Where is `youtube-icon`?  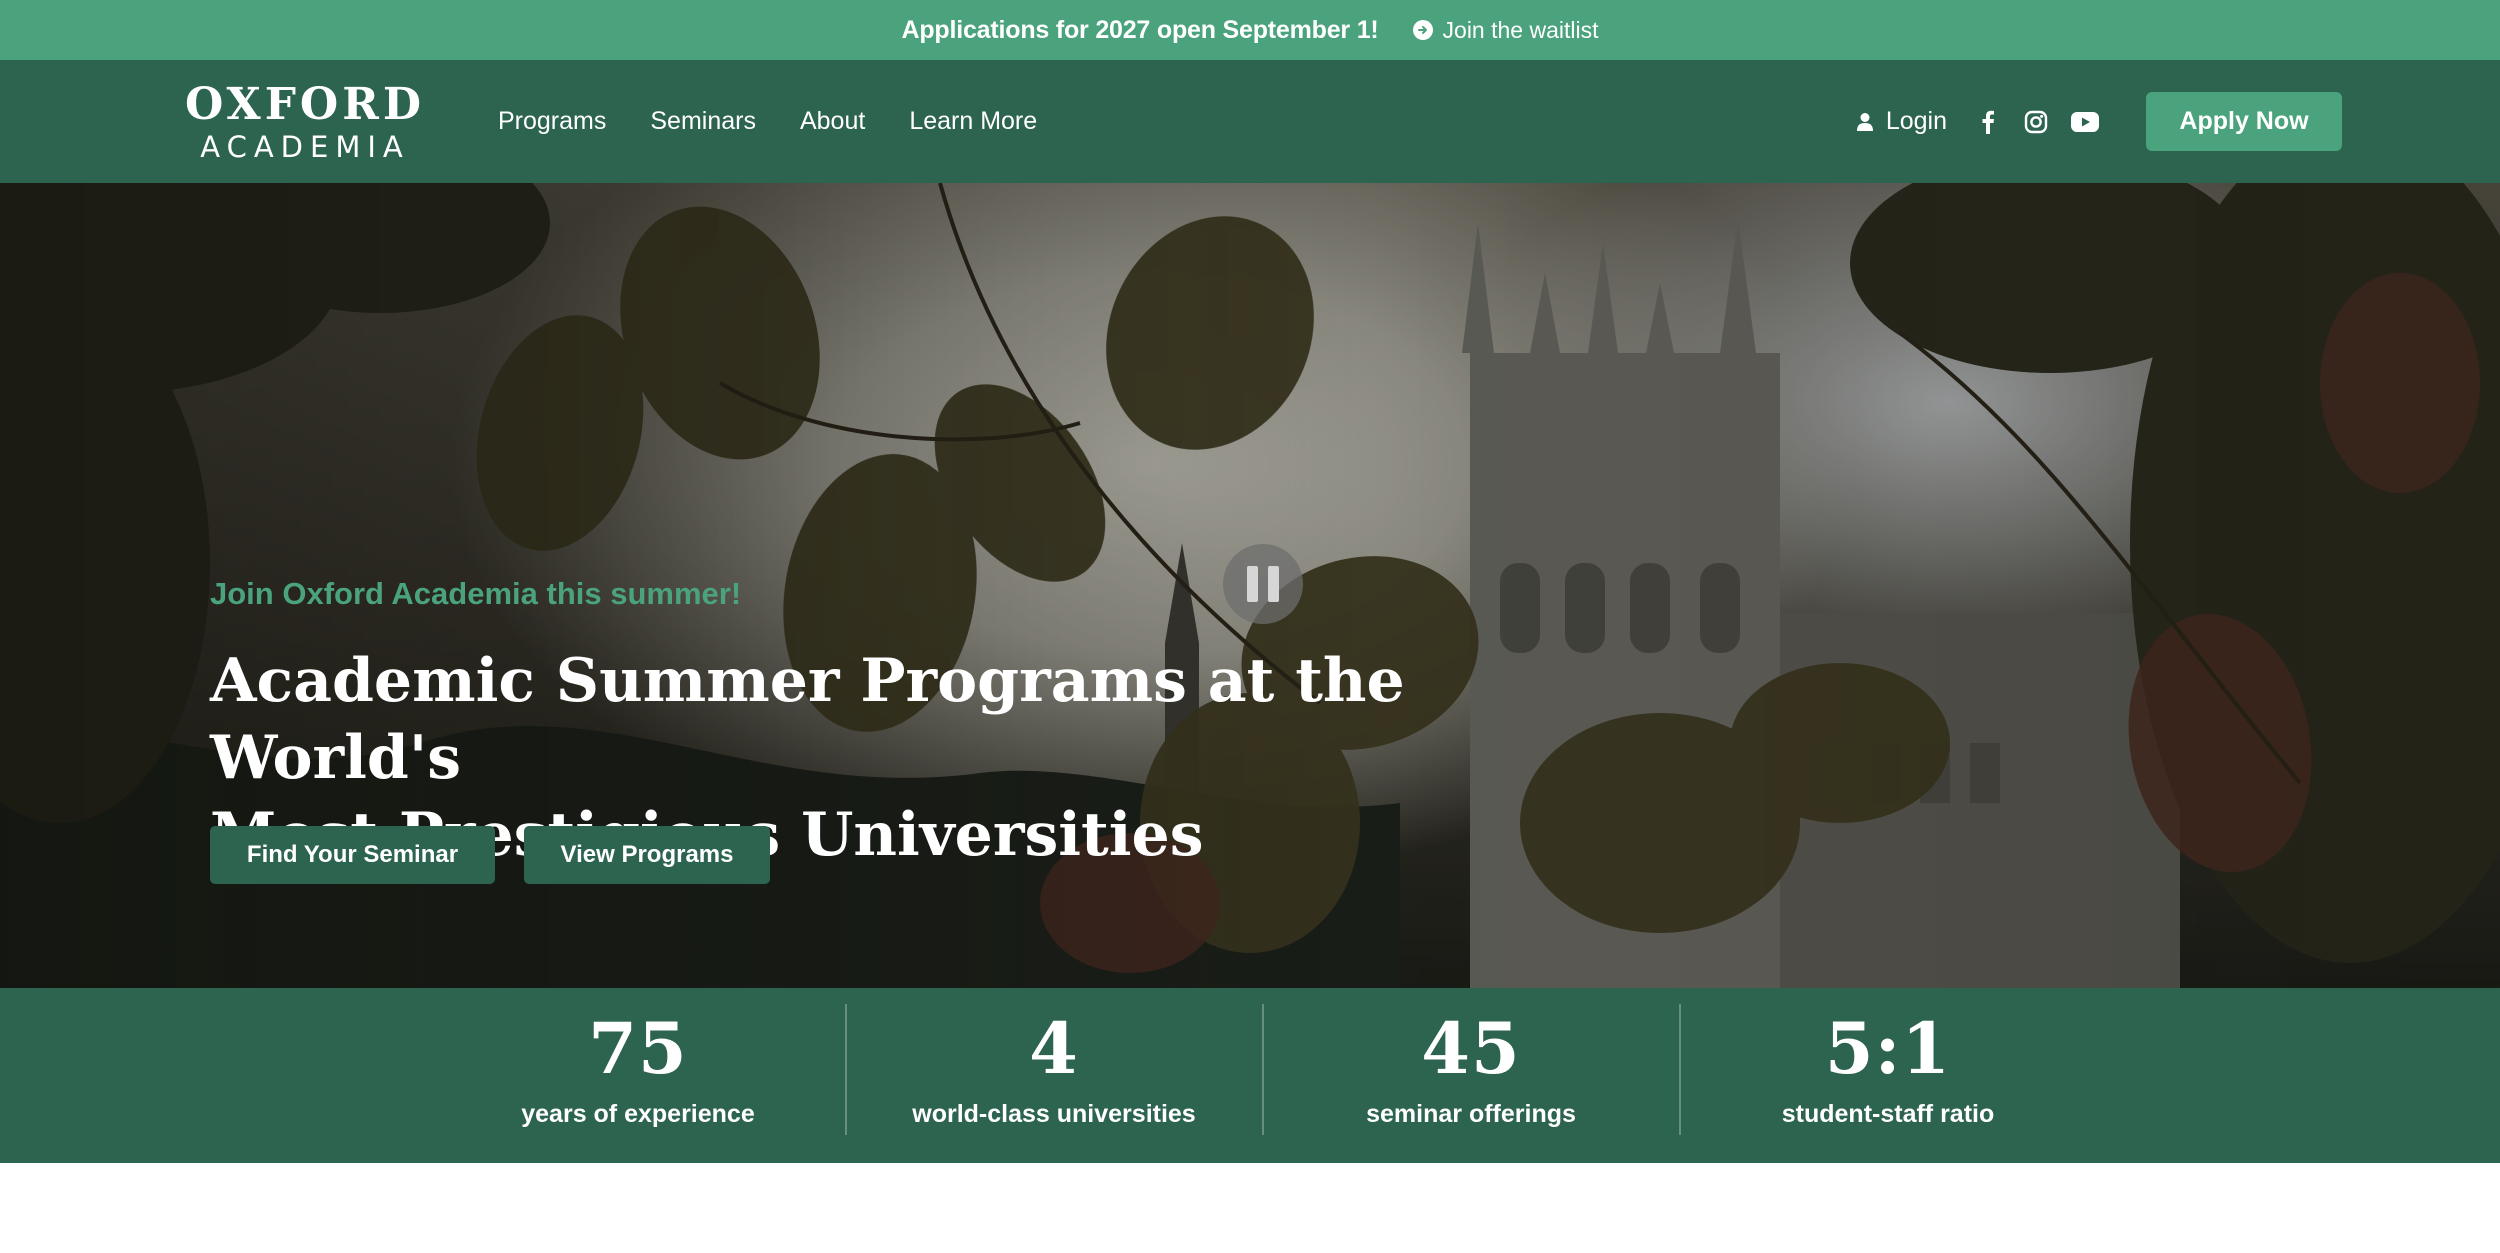 youtube-icon is located at coordinates (2085, 122).